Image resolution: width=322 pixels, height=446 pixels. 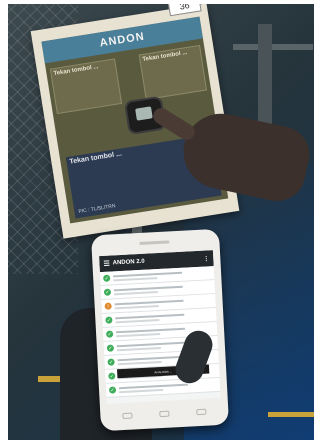 What do you see at coordinates (184, 10) in the screenshot?
I see `board-number-tag: 36` at bounding box center [184, 10].